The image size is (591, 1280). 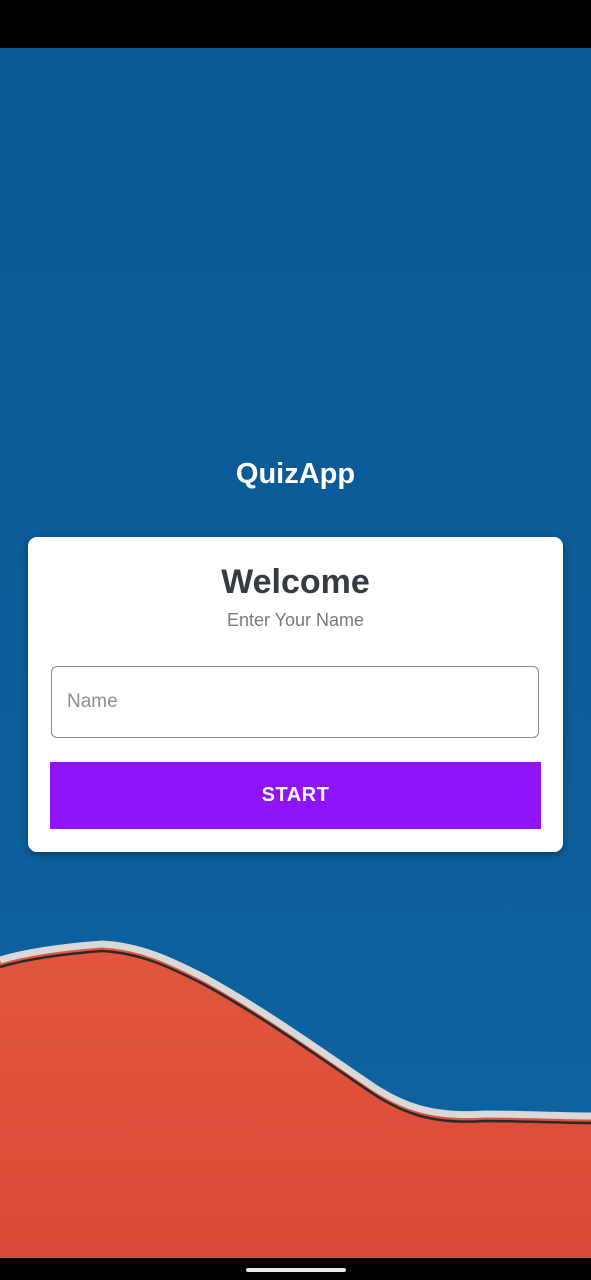 I want to click on status-bar, so click(x=295, y=24).